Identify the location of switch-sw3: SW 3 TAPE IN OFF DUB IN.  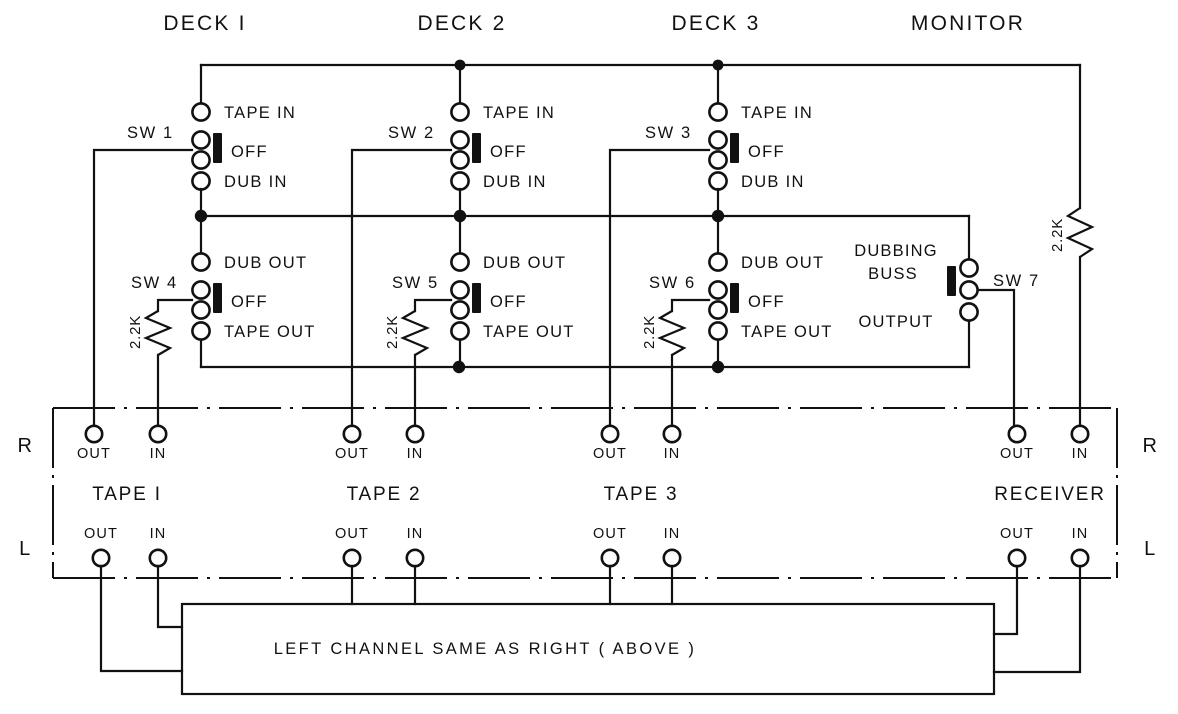
(729, 146).